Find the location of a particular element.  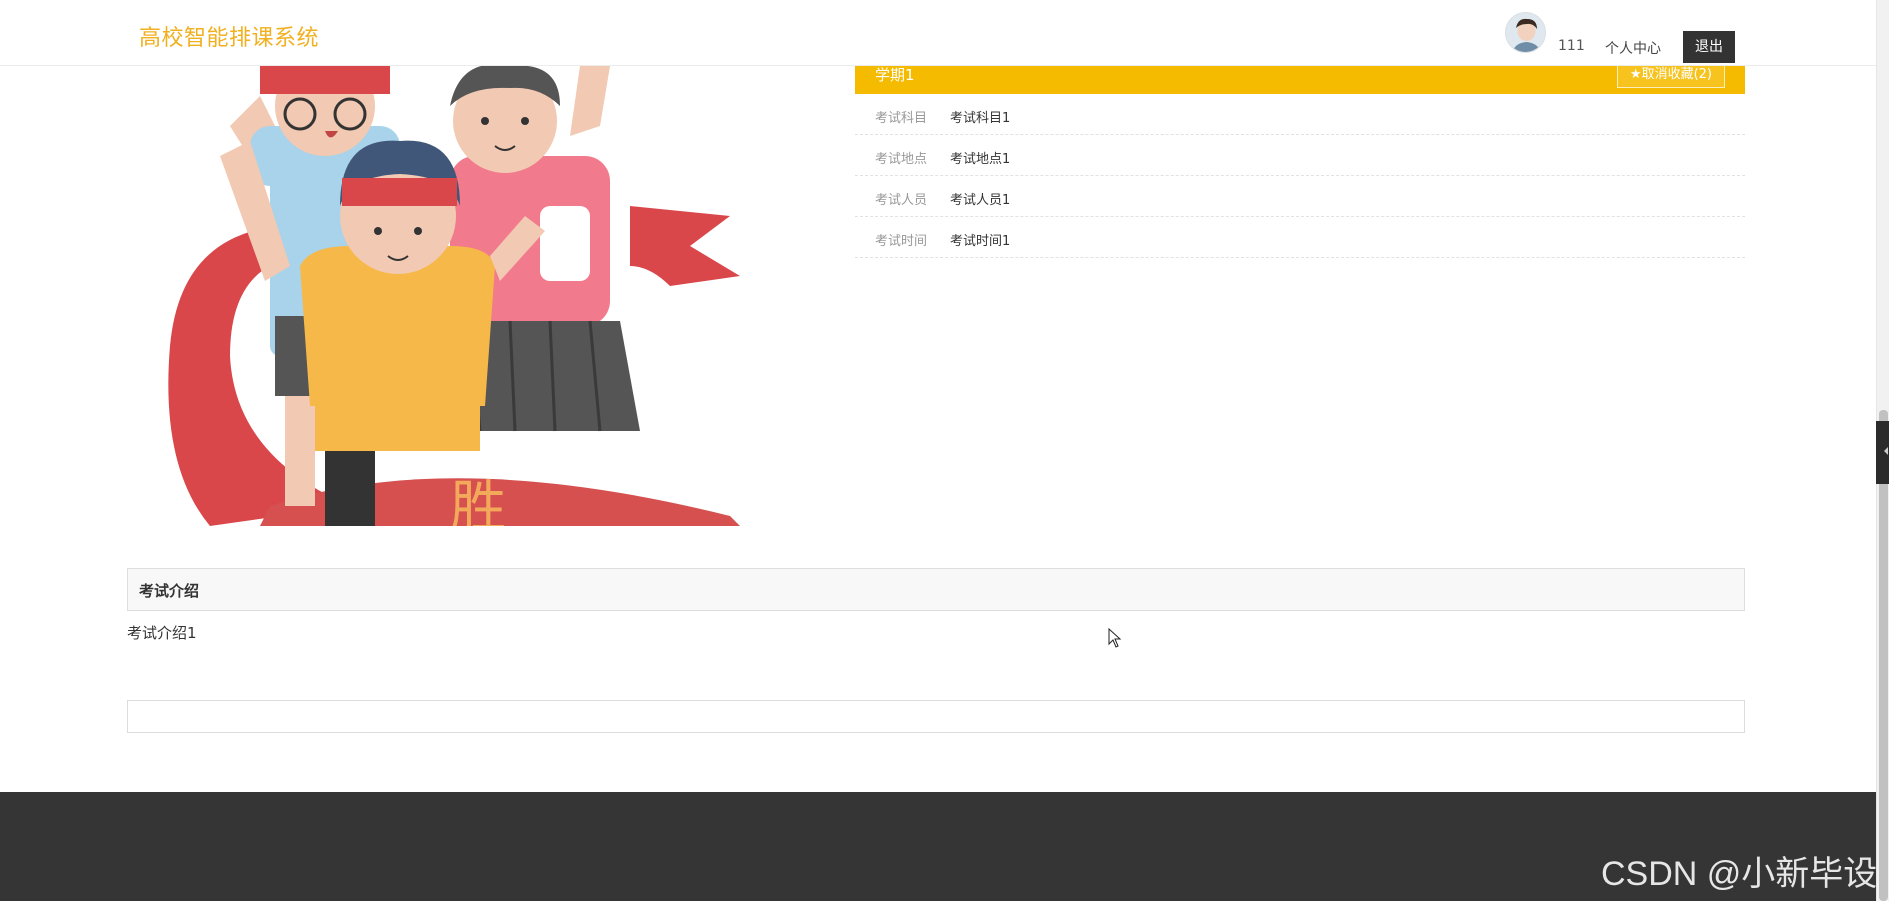

detail-row-time: 考试时间 考试时间1 is located at coordinates (1300, 237).